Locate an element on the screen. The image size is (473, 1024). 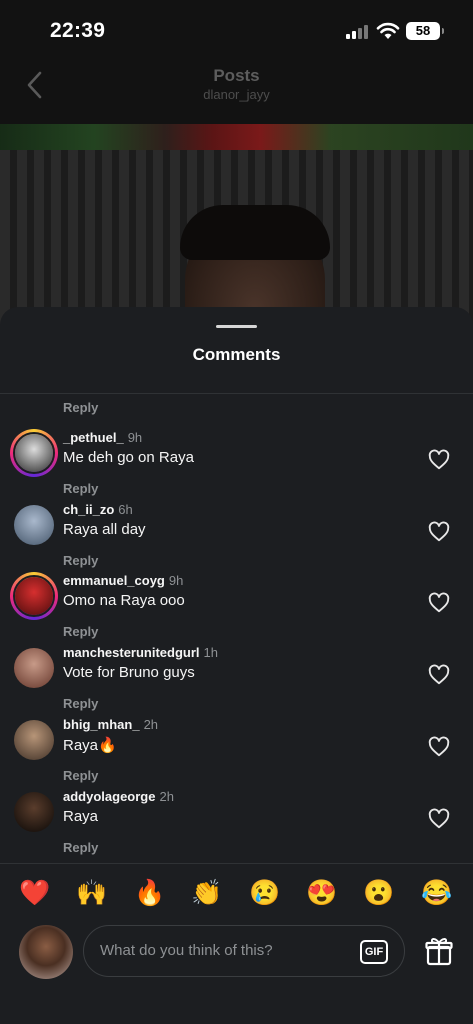
status-bar: 22:39 58 is located at coordinates (236, 30).